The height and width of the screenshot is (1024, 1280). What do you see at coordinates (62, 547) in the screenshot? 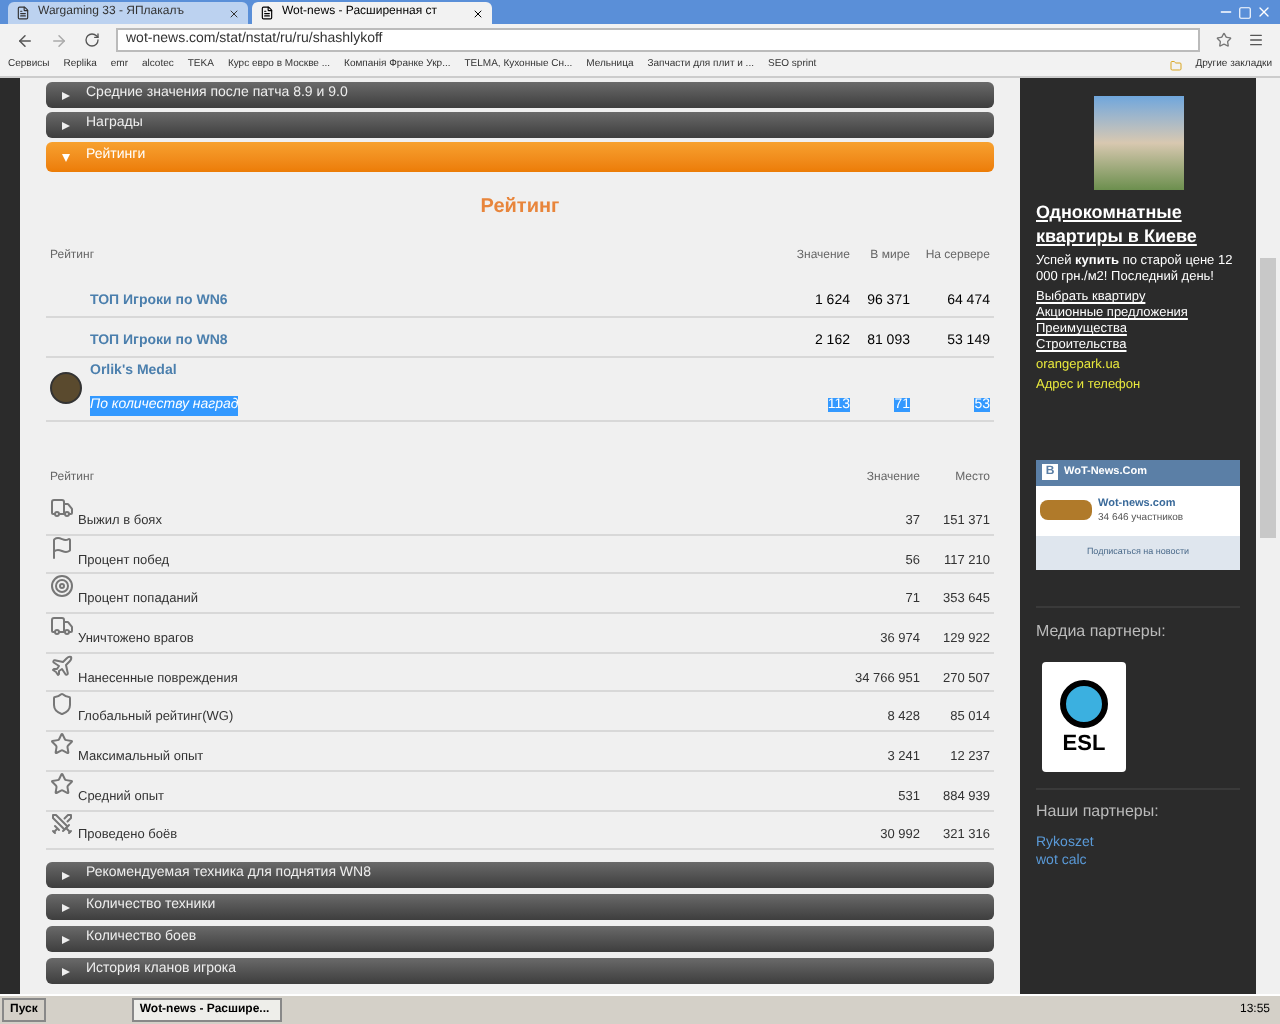
I see `flag-icon` at bounding box center [62, 547].